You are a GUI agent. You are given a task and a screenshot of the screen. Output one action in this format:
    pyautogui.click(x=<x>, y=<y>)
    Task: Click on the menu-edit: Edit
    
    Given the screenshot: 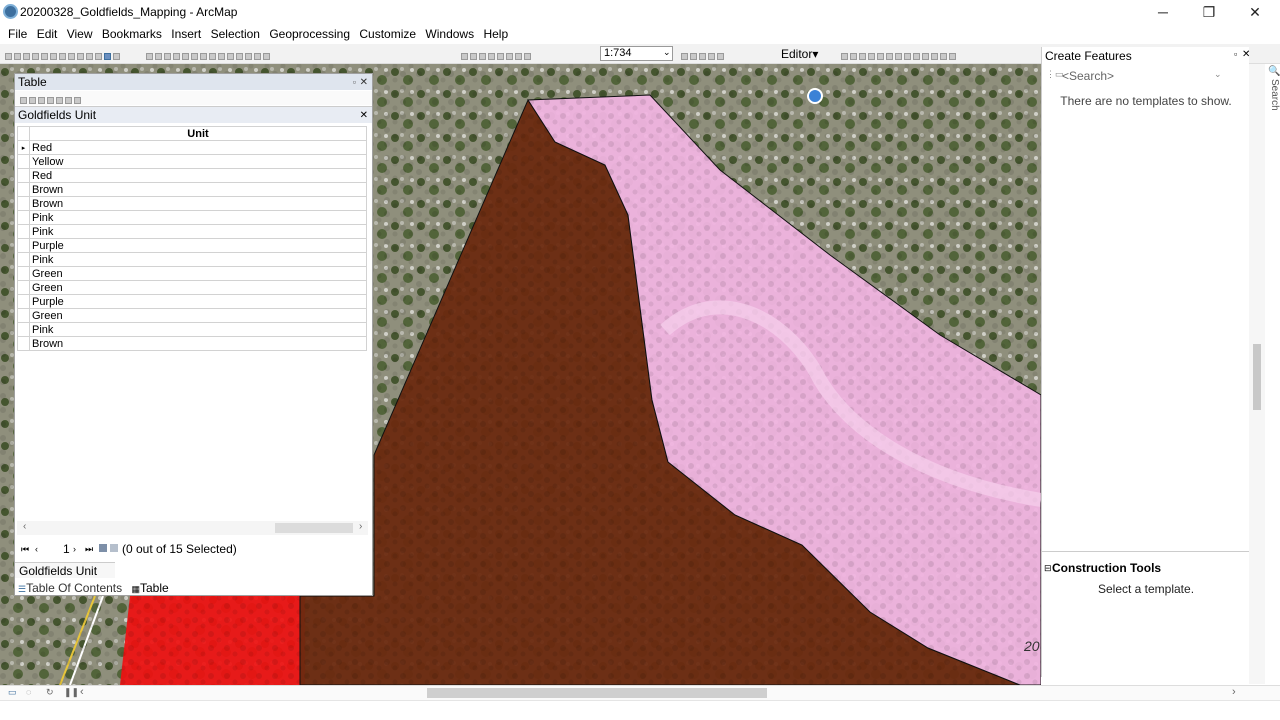 What is the action you would take?
    pyautogui.click(x=47, y=34)
    